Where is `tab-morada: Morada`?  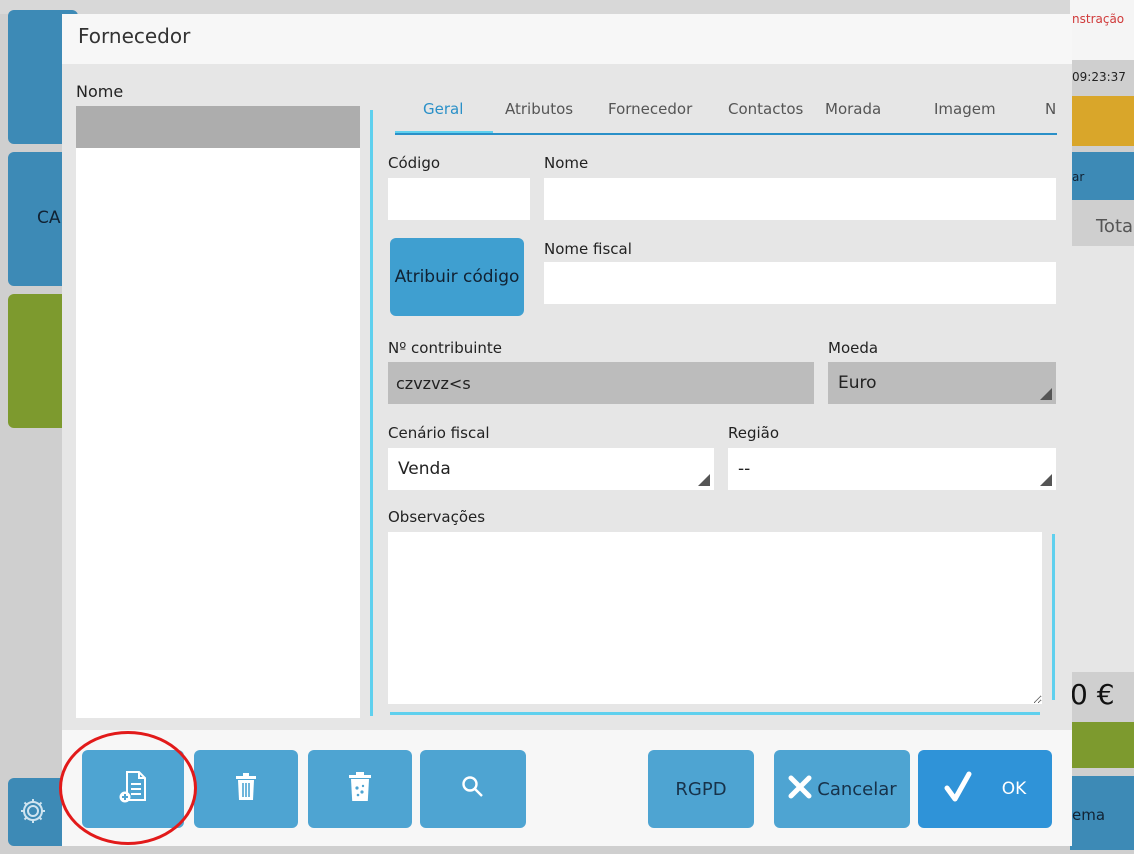 tab-morada: Morada is located at coordinates (853, 114).